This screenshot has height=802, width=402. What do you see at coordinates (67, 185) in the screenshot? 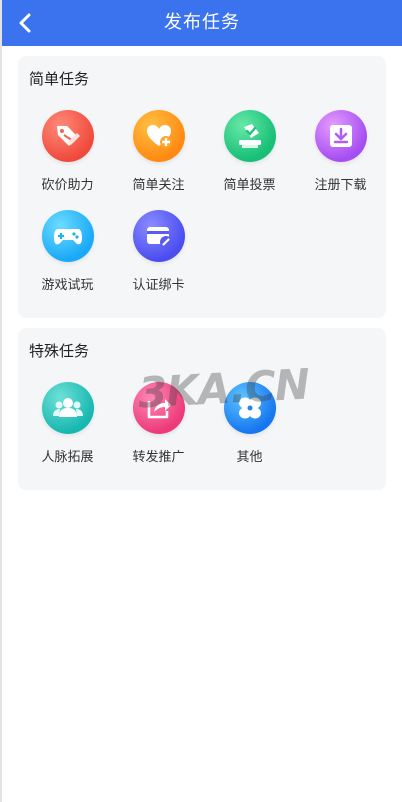
I see `task-label: 砍价助力` at bounding box center [67, 185].